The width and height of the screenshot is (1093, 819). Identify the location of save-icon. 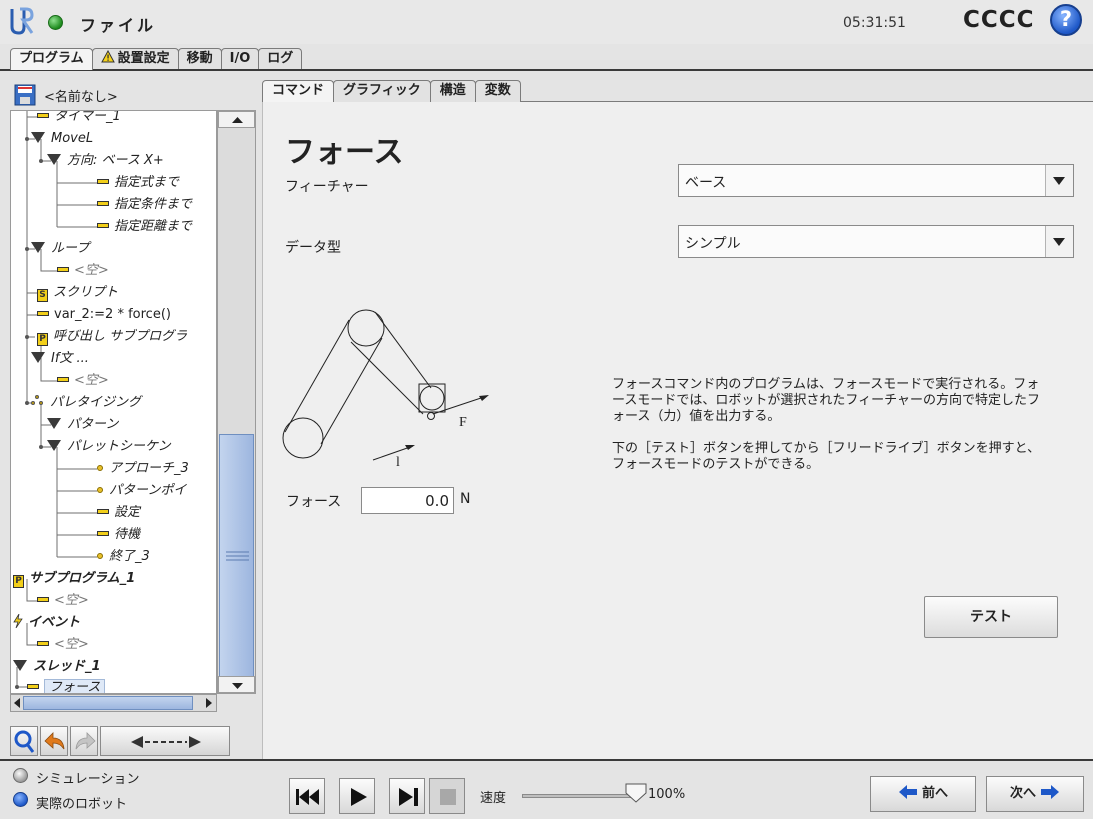
(25, 95).